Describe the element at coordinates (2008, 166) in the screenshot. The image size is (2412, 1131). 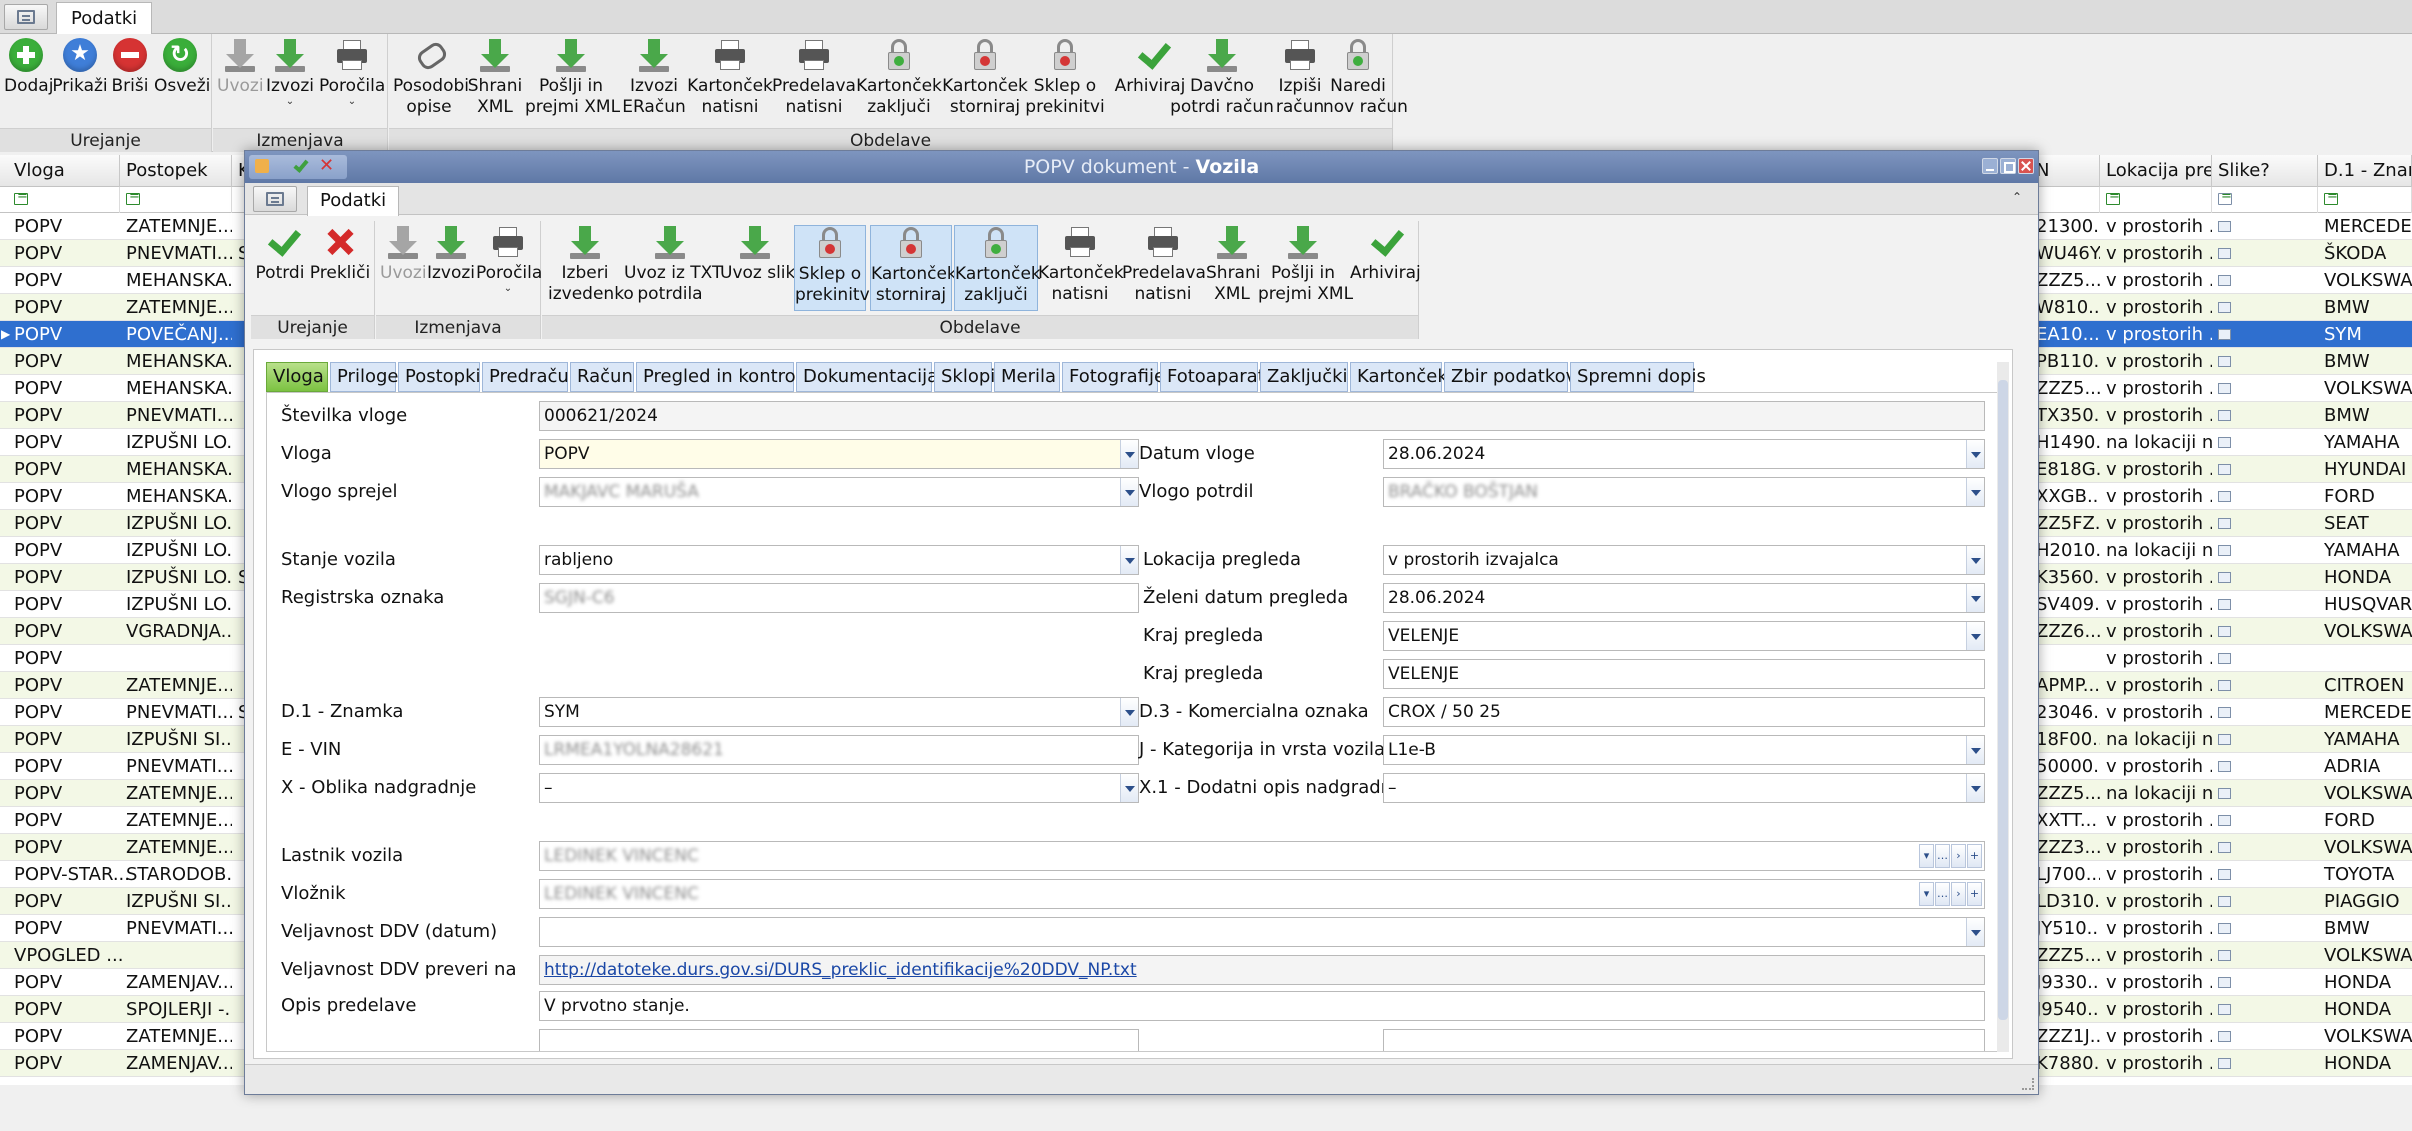
I see `maximize-icon` at that location.